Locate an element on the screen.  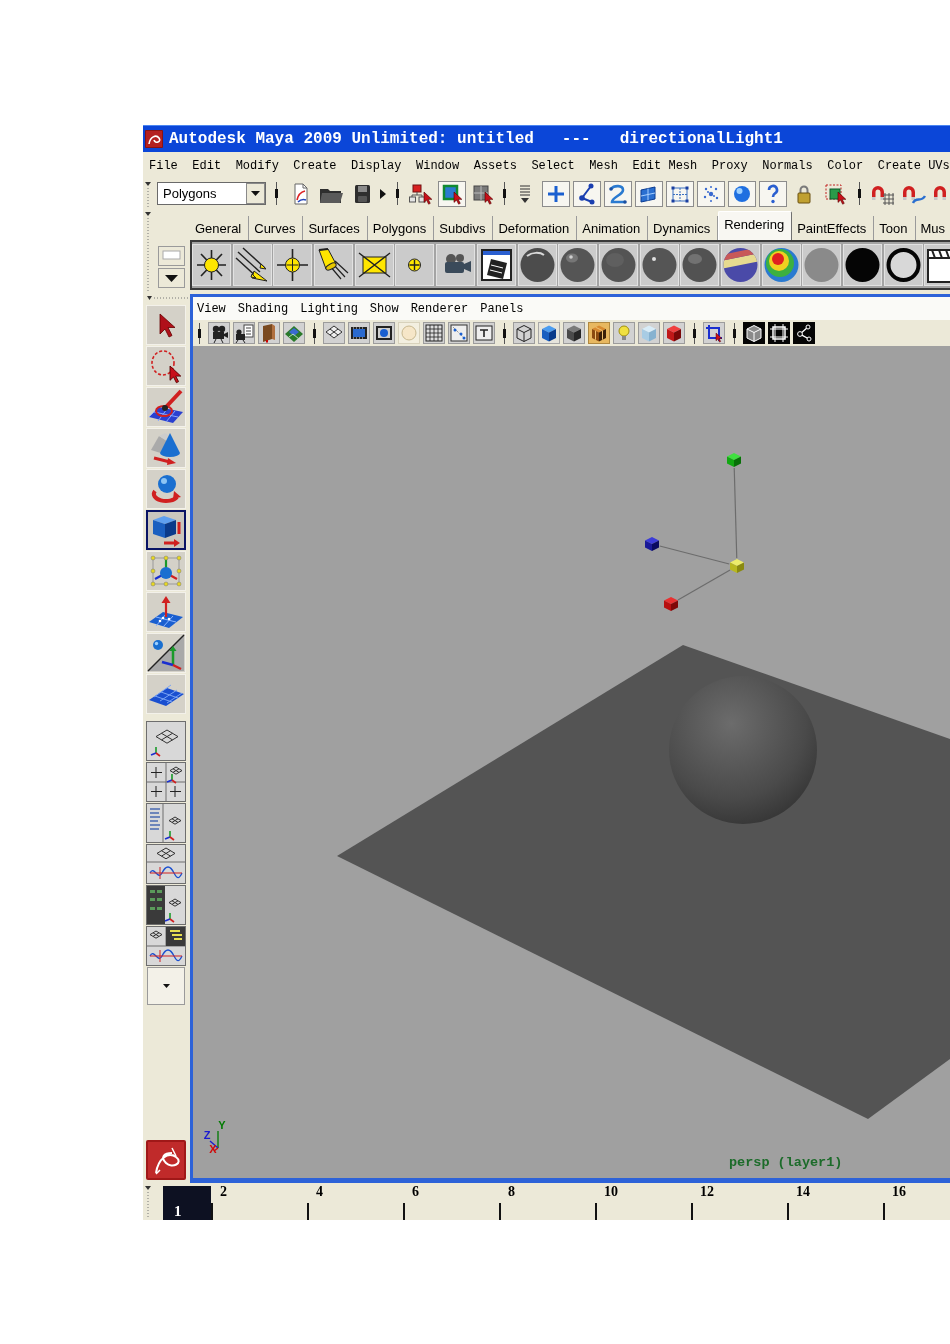
frame-label: 4 is located at coordinates (319, 1191).